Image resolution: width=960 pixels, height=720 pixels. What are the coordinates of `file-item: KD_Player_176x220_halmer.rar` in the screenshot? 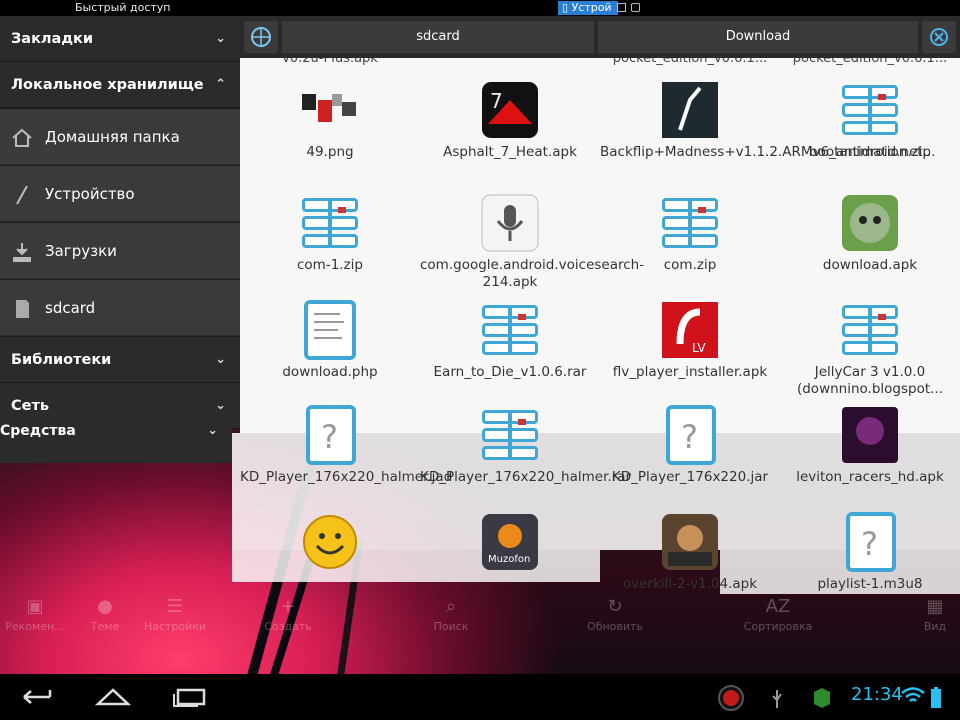 It's located at (526, 445).